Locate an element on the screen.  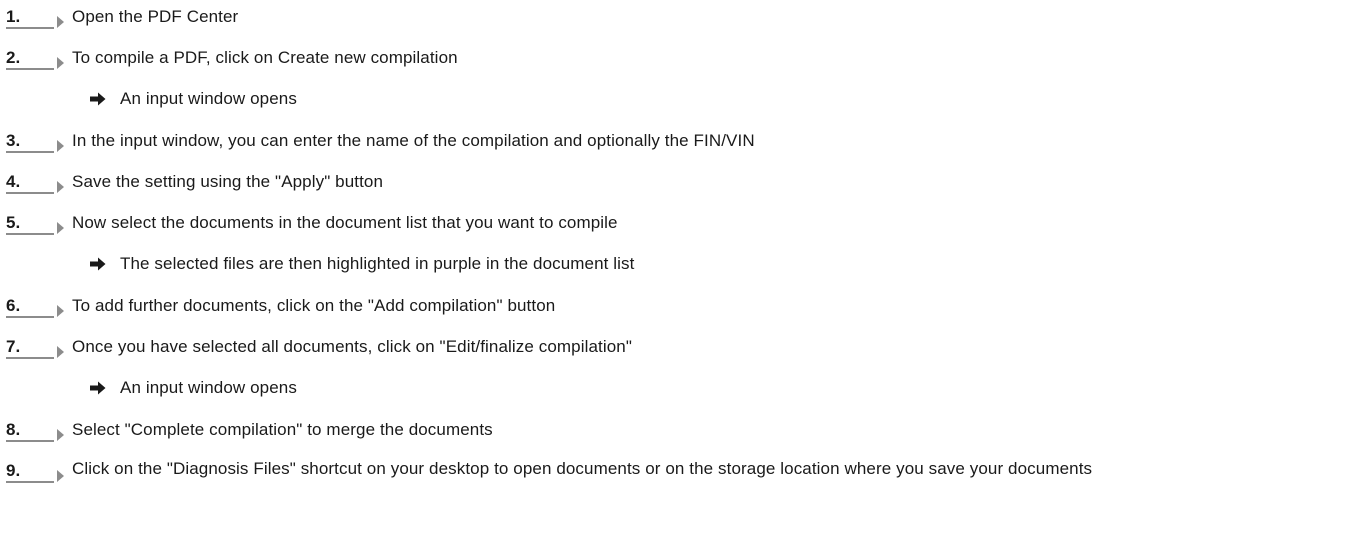
step-marker: 7. is located at coordinates (39, 348).